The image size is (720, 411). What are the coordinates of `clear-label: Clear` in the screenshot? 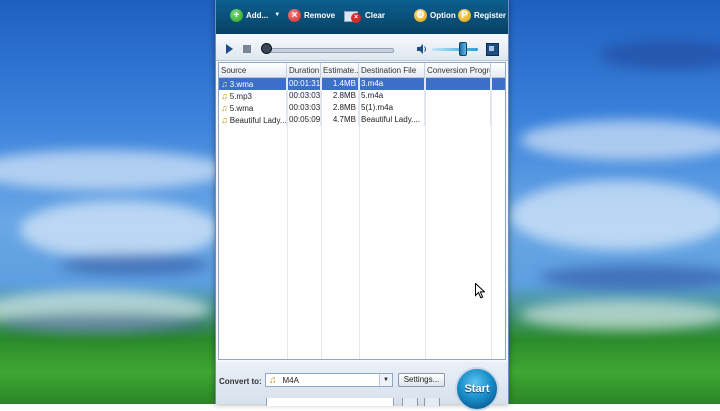 It's located at (375, 15).